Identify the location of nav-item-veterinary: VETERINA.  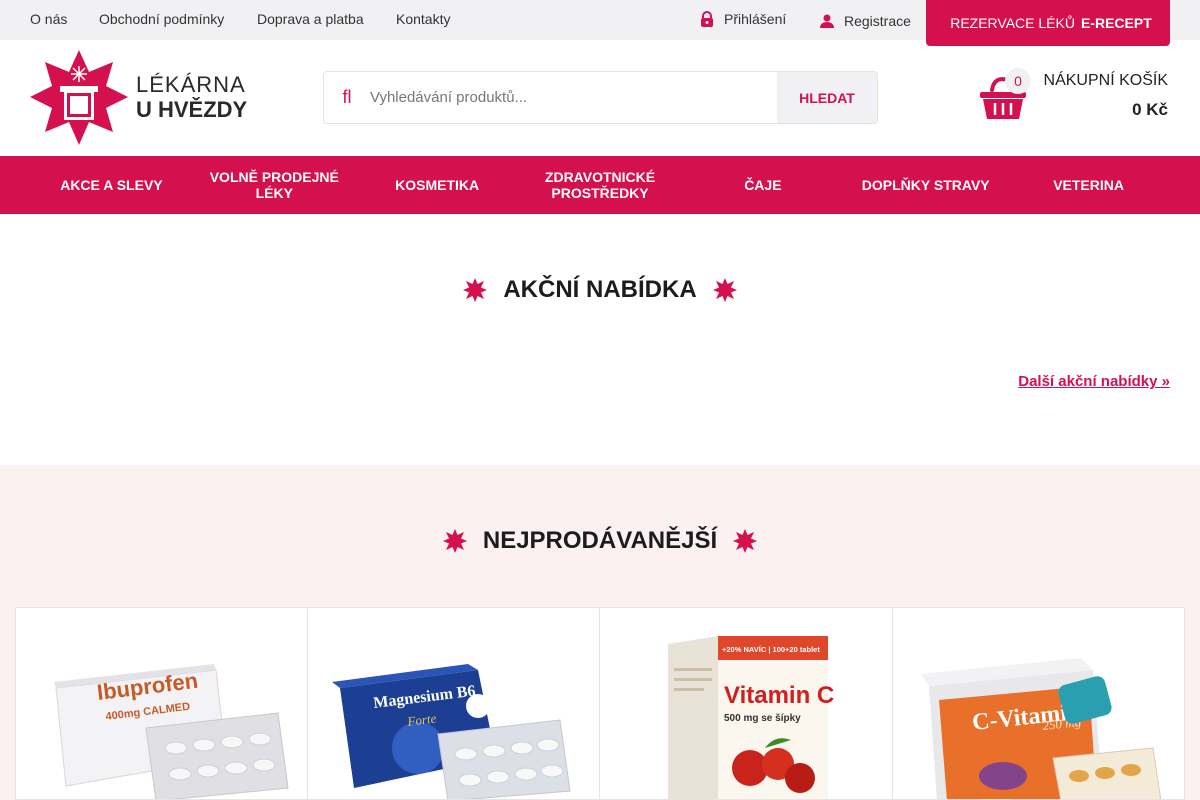
(1088, 185).